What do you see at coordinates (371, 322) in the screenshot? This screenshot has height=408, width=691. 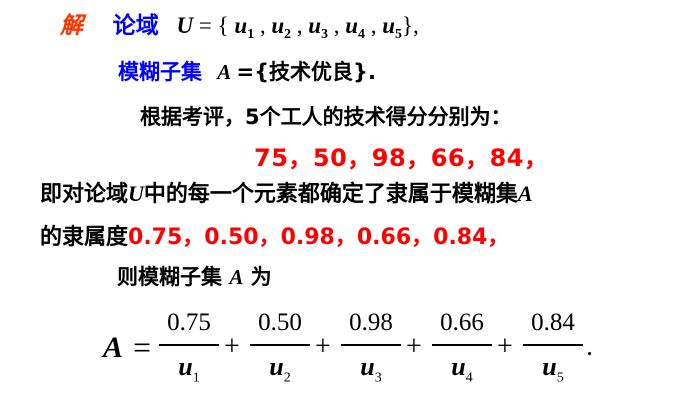 I see `fraction-numerator: 0.98` at bounding box center [371, 322].